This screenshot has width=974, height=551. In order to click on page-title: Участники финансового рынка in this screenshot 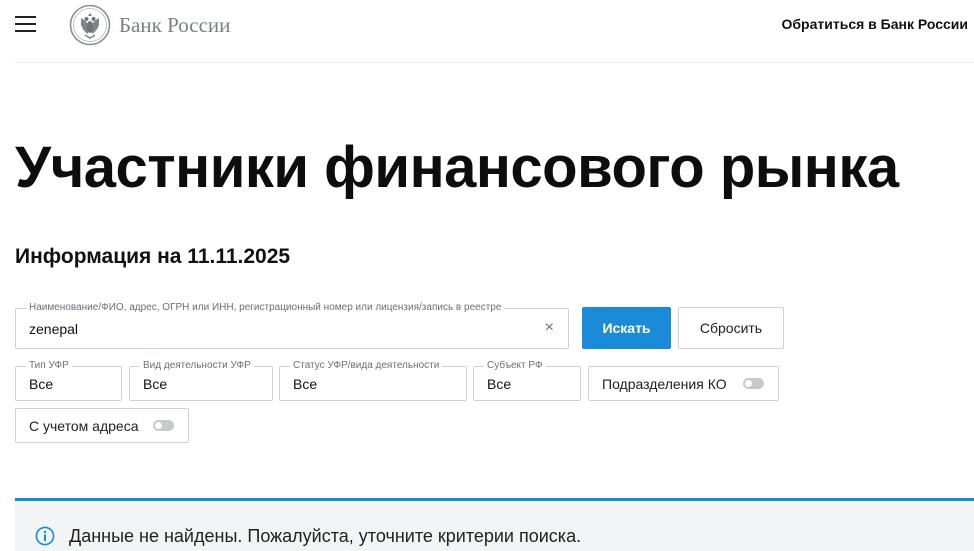, I will do `click(457, 167)`.